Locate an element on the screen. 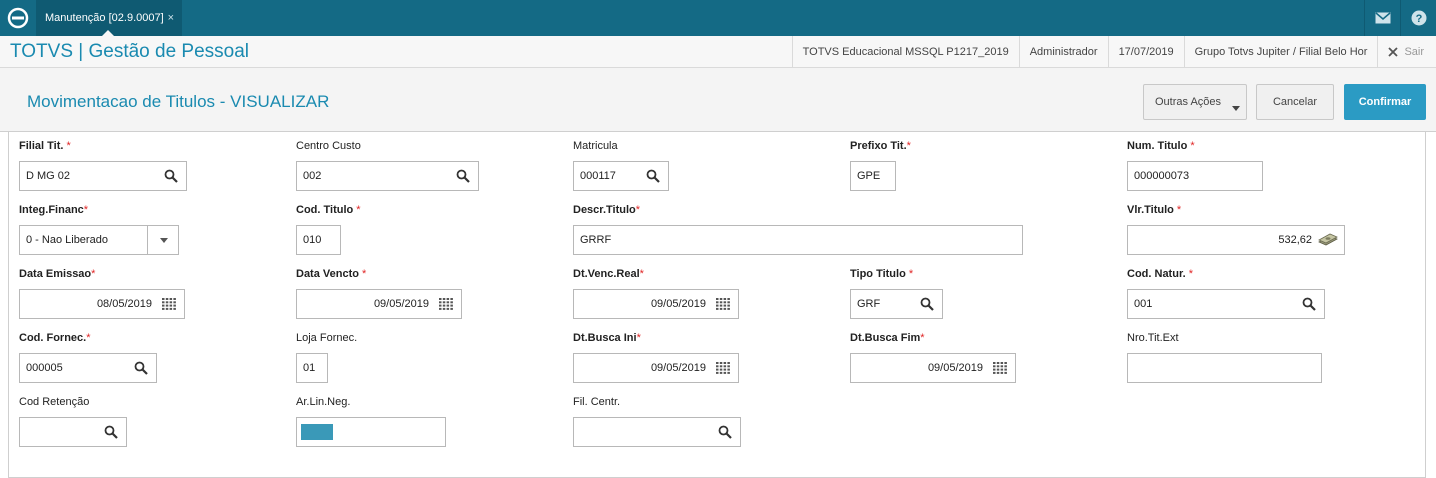  other-actions-label: Outras Ações is located at coordinates (1188, 102).